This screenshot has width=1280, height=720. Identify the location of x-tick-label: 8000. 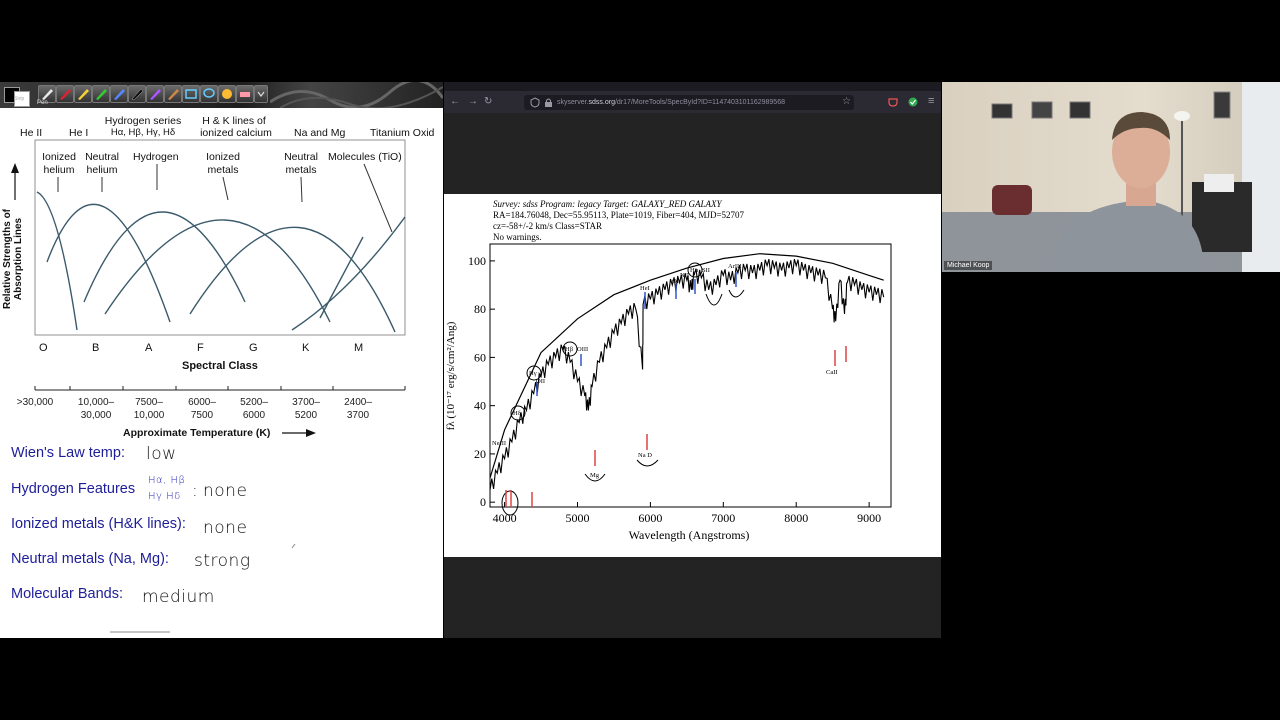
(796, 518).